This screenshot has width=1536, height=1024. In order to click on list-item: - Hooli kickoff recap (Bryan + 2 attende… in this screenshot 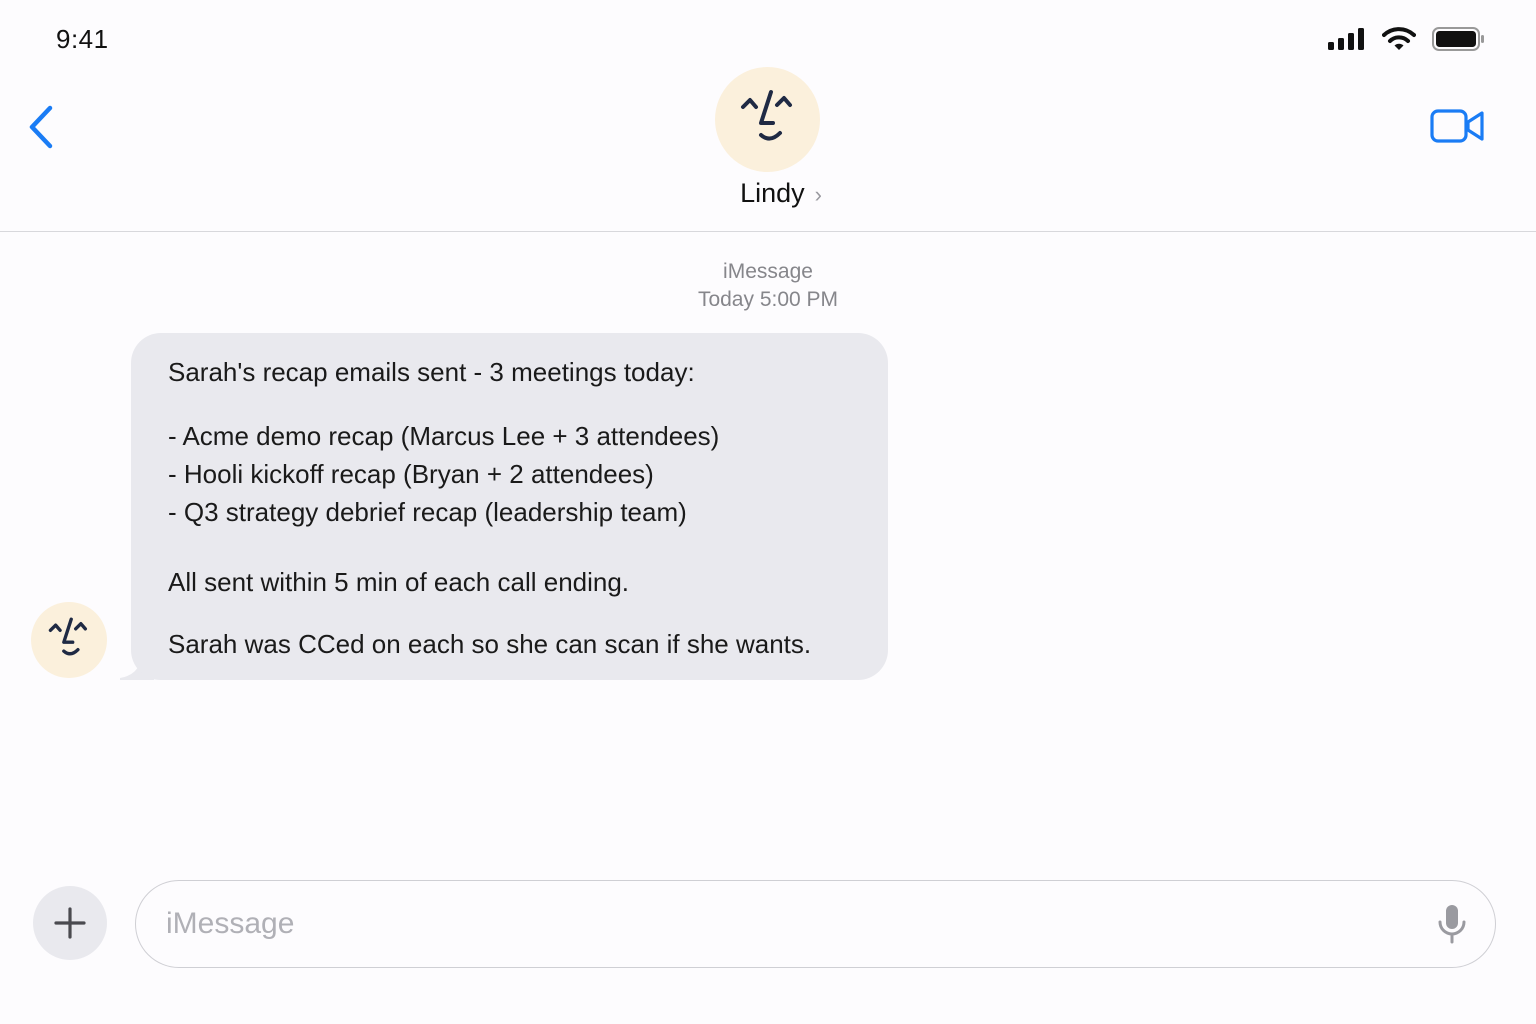, I will do `click(411, 474)`.